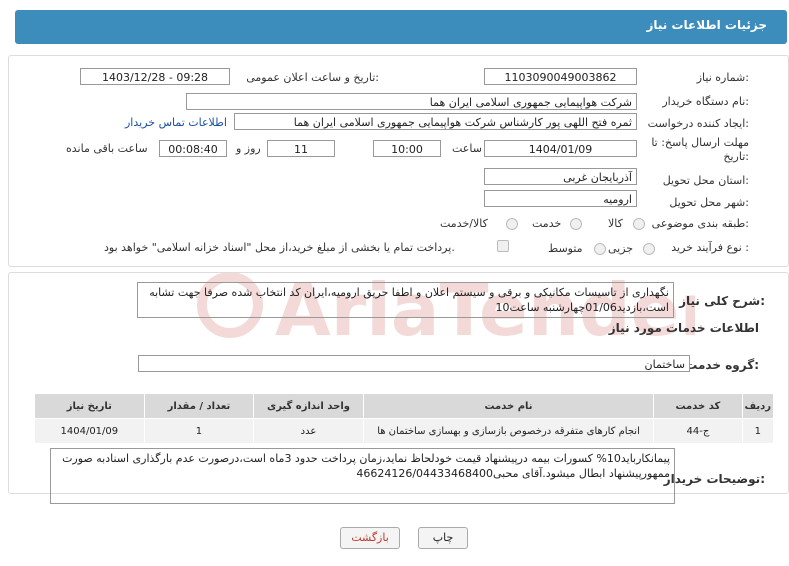 The width and height of the screenshot is (789, 566). Describe the element at coordinates (401, 27) in the screenshot. I see `page-header: جزئیات اطلاعات نیاز` at that location.